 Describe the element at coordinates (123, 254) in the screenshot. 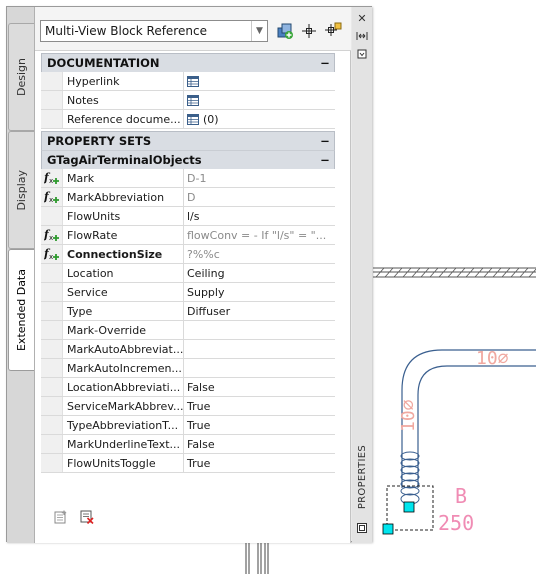

I see `prop-name: ConnectionSize` at that location.